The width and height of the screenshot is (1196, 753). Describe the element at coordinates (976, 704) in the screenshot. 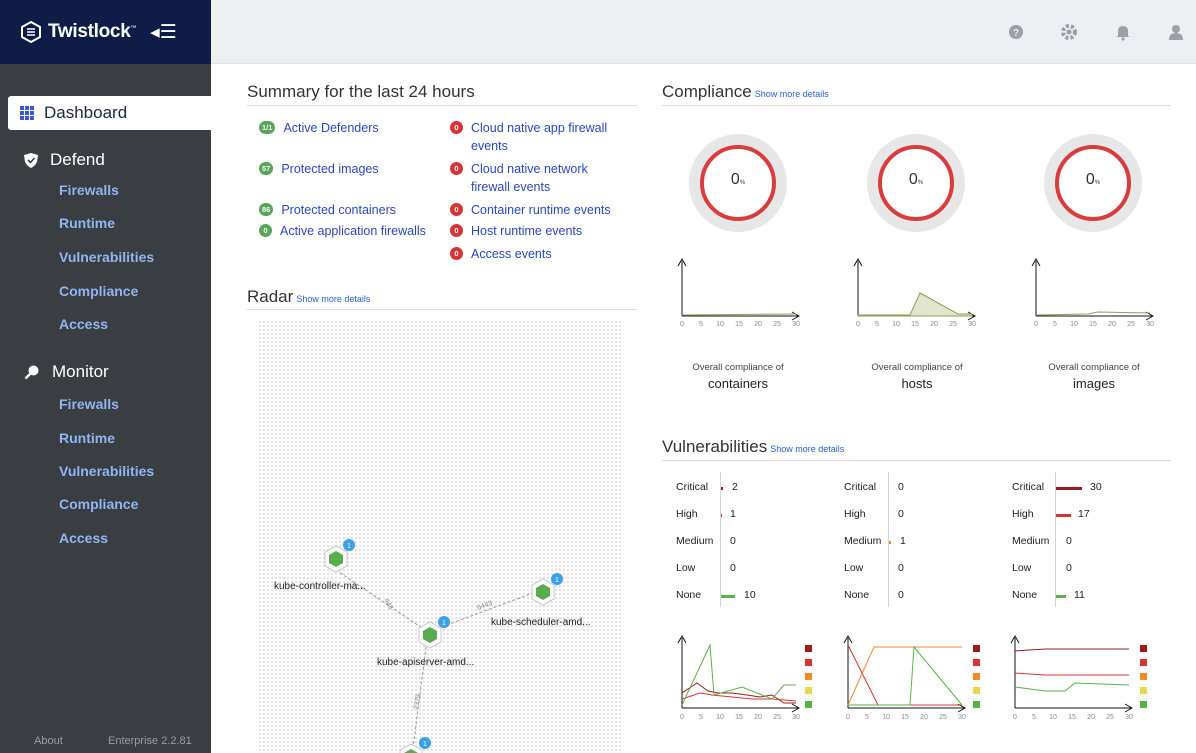

I see `legend-none` at that location.